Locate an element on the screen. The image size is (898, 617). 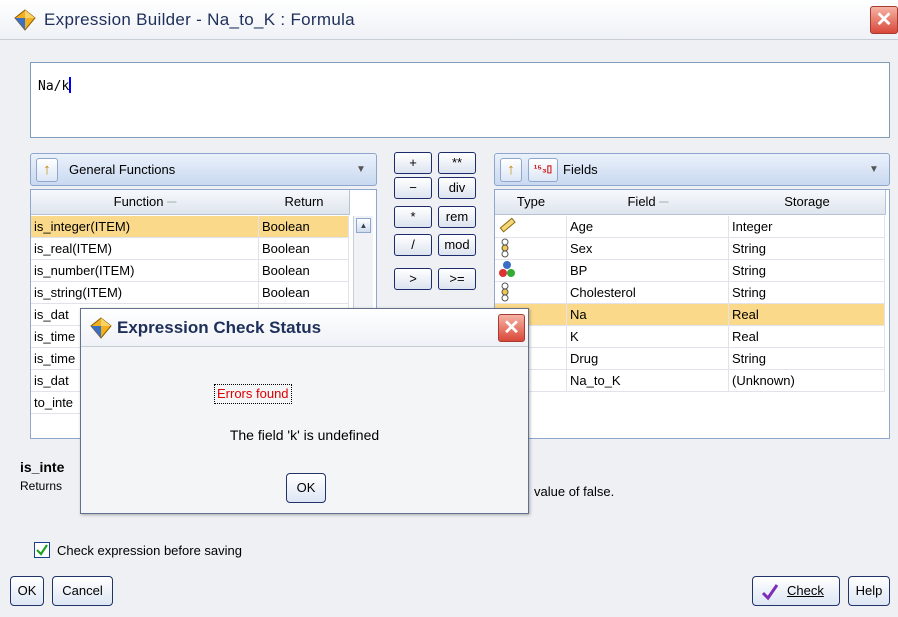
column-header-return: Return is located at coordinates (304, 202).